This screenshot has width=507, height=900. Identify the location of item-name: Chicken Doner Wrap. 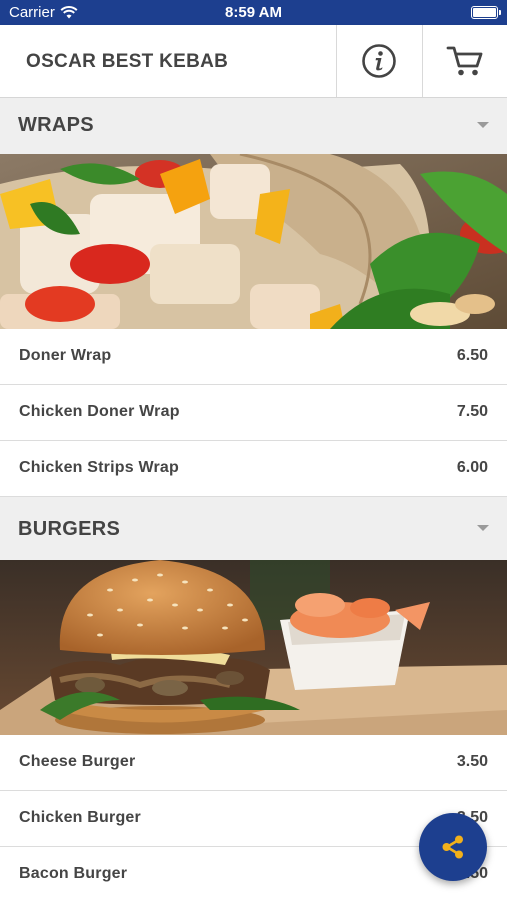
(99, 411).